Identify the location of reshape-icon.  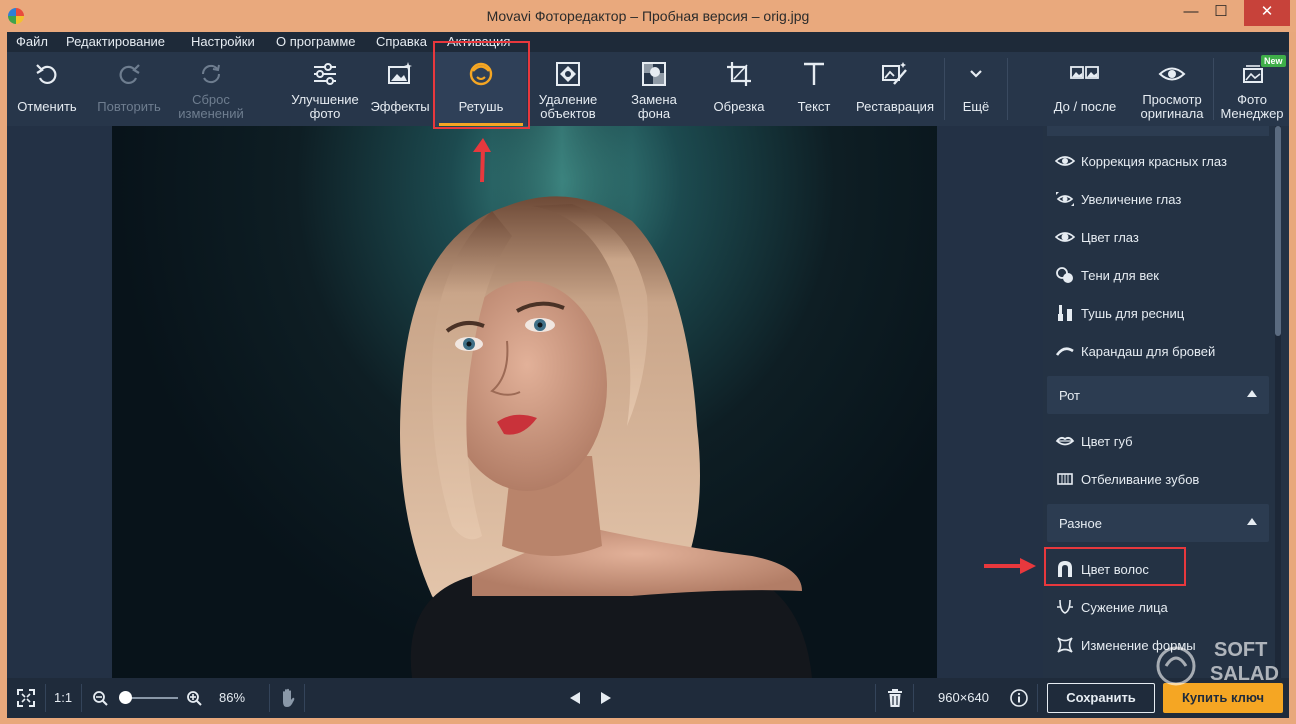
(1065, 645).